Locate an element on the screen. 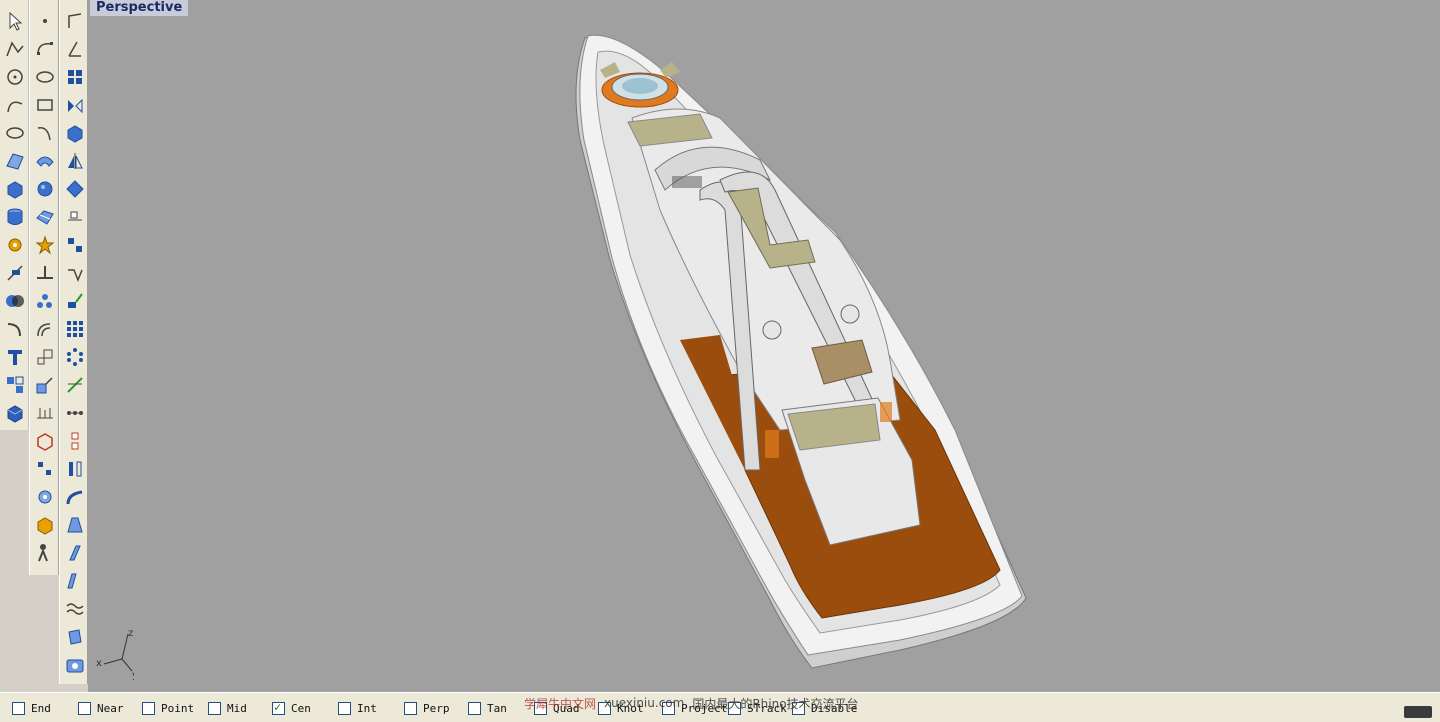 This screenshot has width=1440, height=722. taper-tool-button is located at coordinates (74, 524).